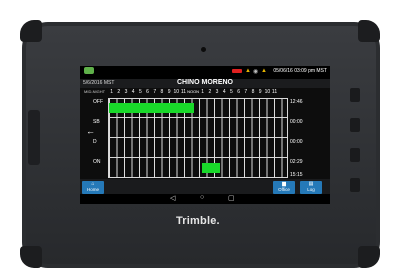  Describe the element at coordinates (95, 142) in the screenshot. I see `row-label-d: D` at that location.